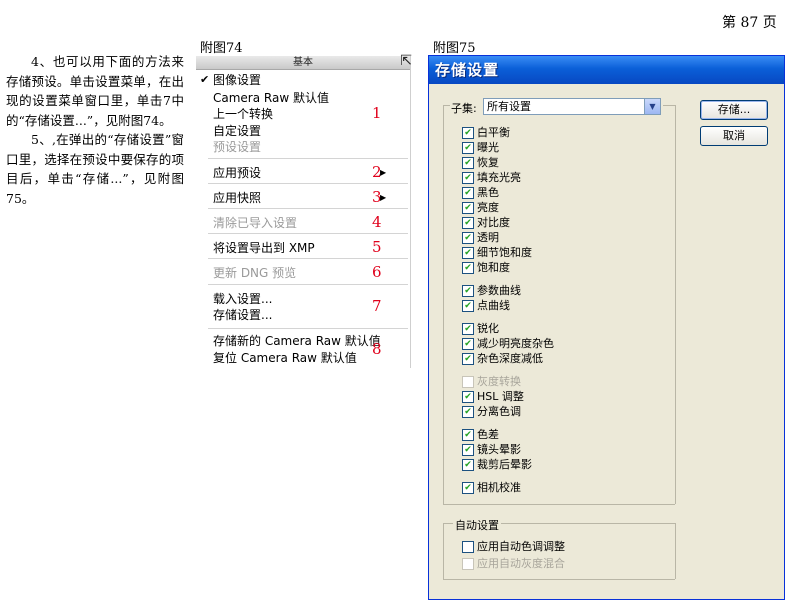 The image size is (790, 602). What do you see at coordinates (521, 546) in the screenshot?
I see `checkbox-label: 应用自动色调调整` at bounding box center [521, 546].